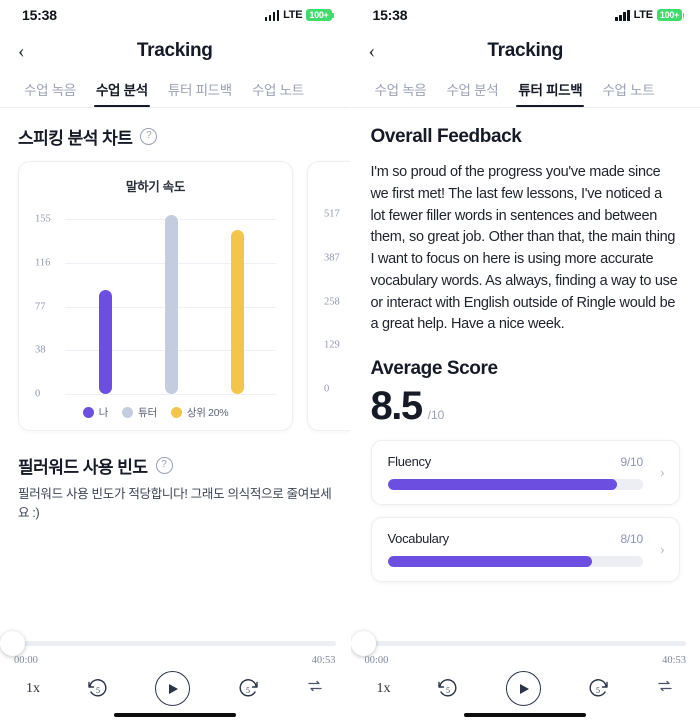 Image resolution: width=700 pixels, height=727 pixels. What do you see at coordinates (207, 413) in the screenshot?
I see `legend-label: 상위 20%` at bounding box center [207, 413].